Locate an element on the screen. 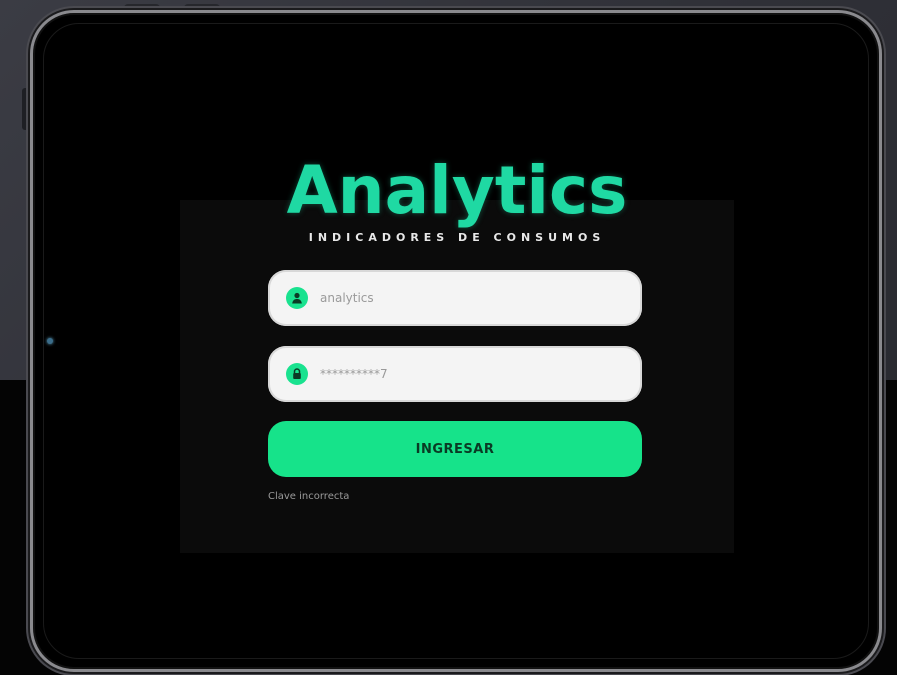  login-button: INGRESAR is located at coordinates (455, 449).